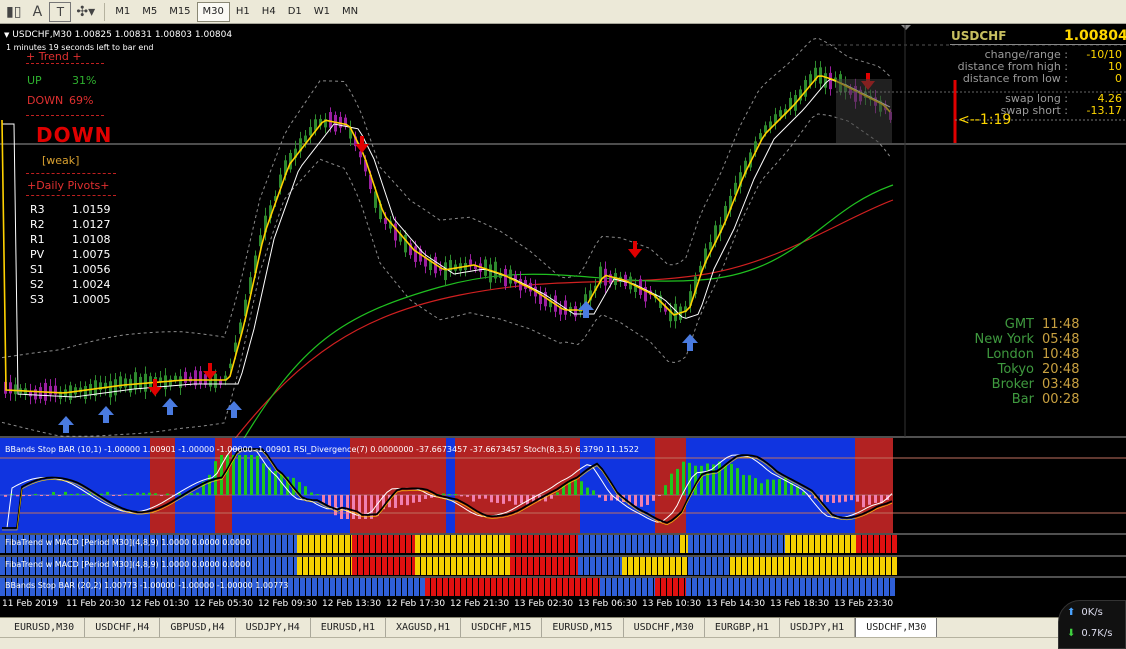 This screenshot has height=649, width=1126. I want to click on text-A-icon: A, so click(37, 12).